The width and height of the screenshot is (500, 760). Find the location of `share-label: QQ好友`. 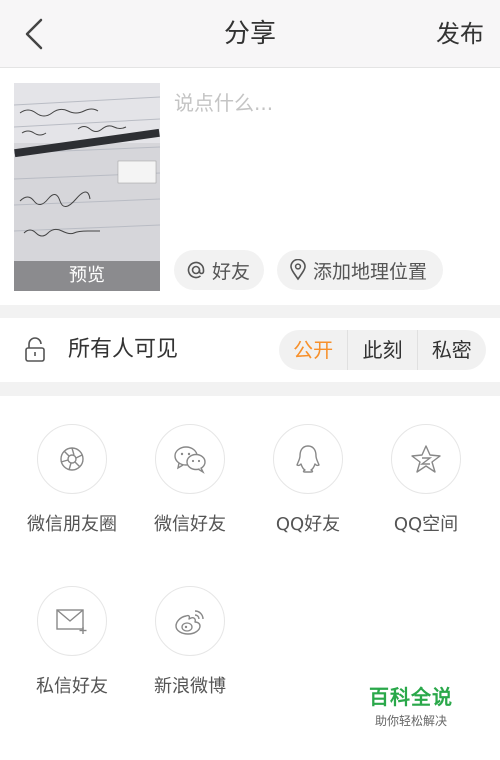

share-label: QQ好友 is located at coordinates (308, 524).